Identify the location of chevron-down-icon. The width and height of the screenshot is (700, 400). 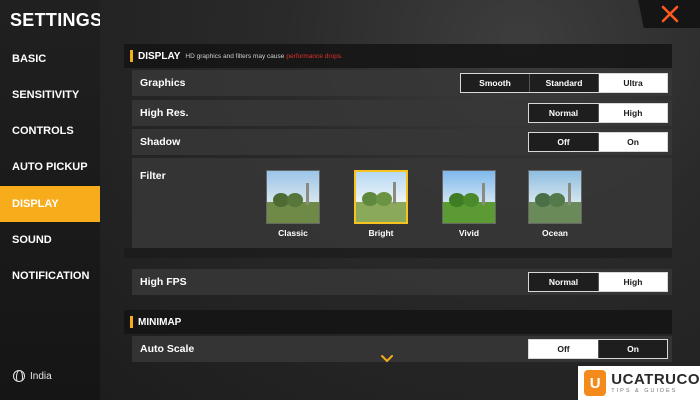
(387, 359).